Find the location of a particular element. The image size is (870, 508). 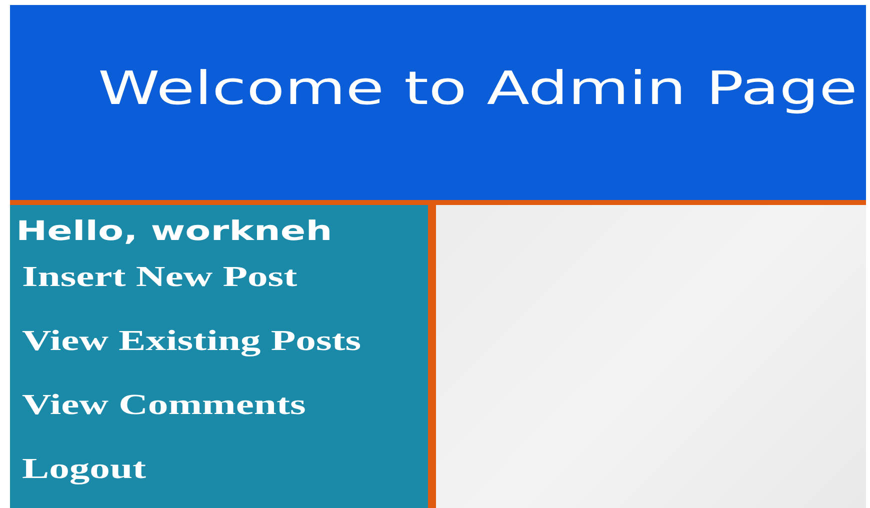

nav-link: Insert New Post is located at coordinates (160, 277).